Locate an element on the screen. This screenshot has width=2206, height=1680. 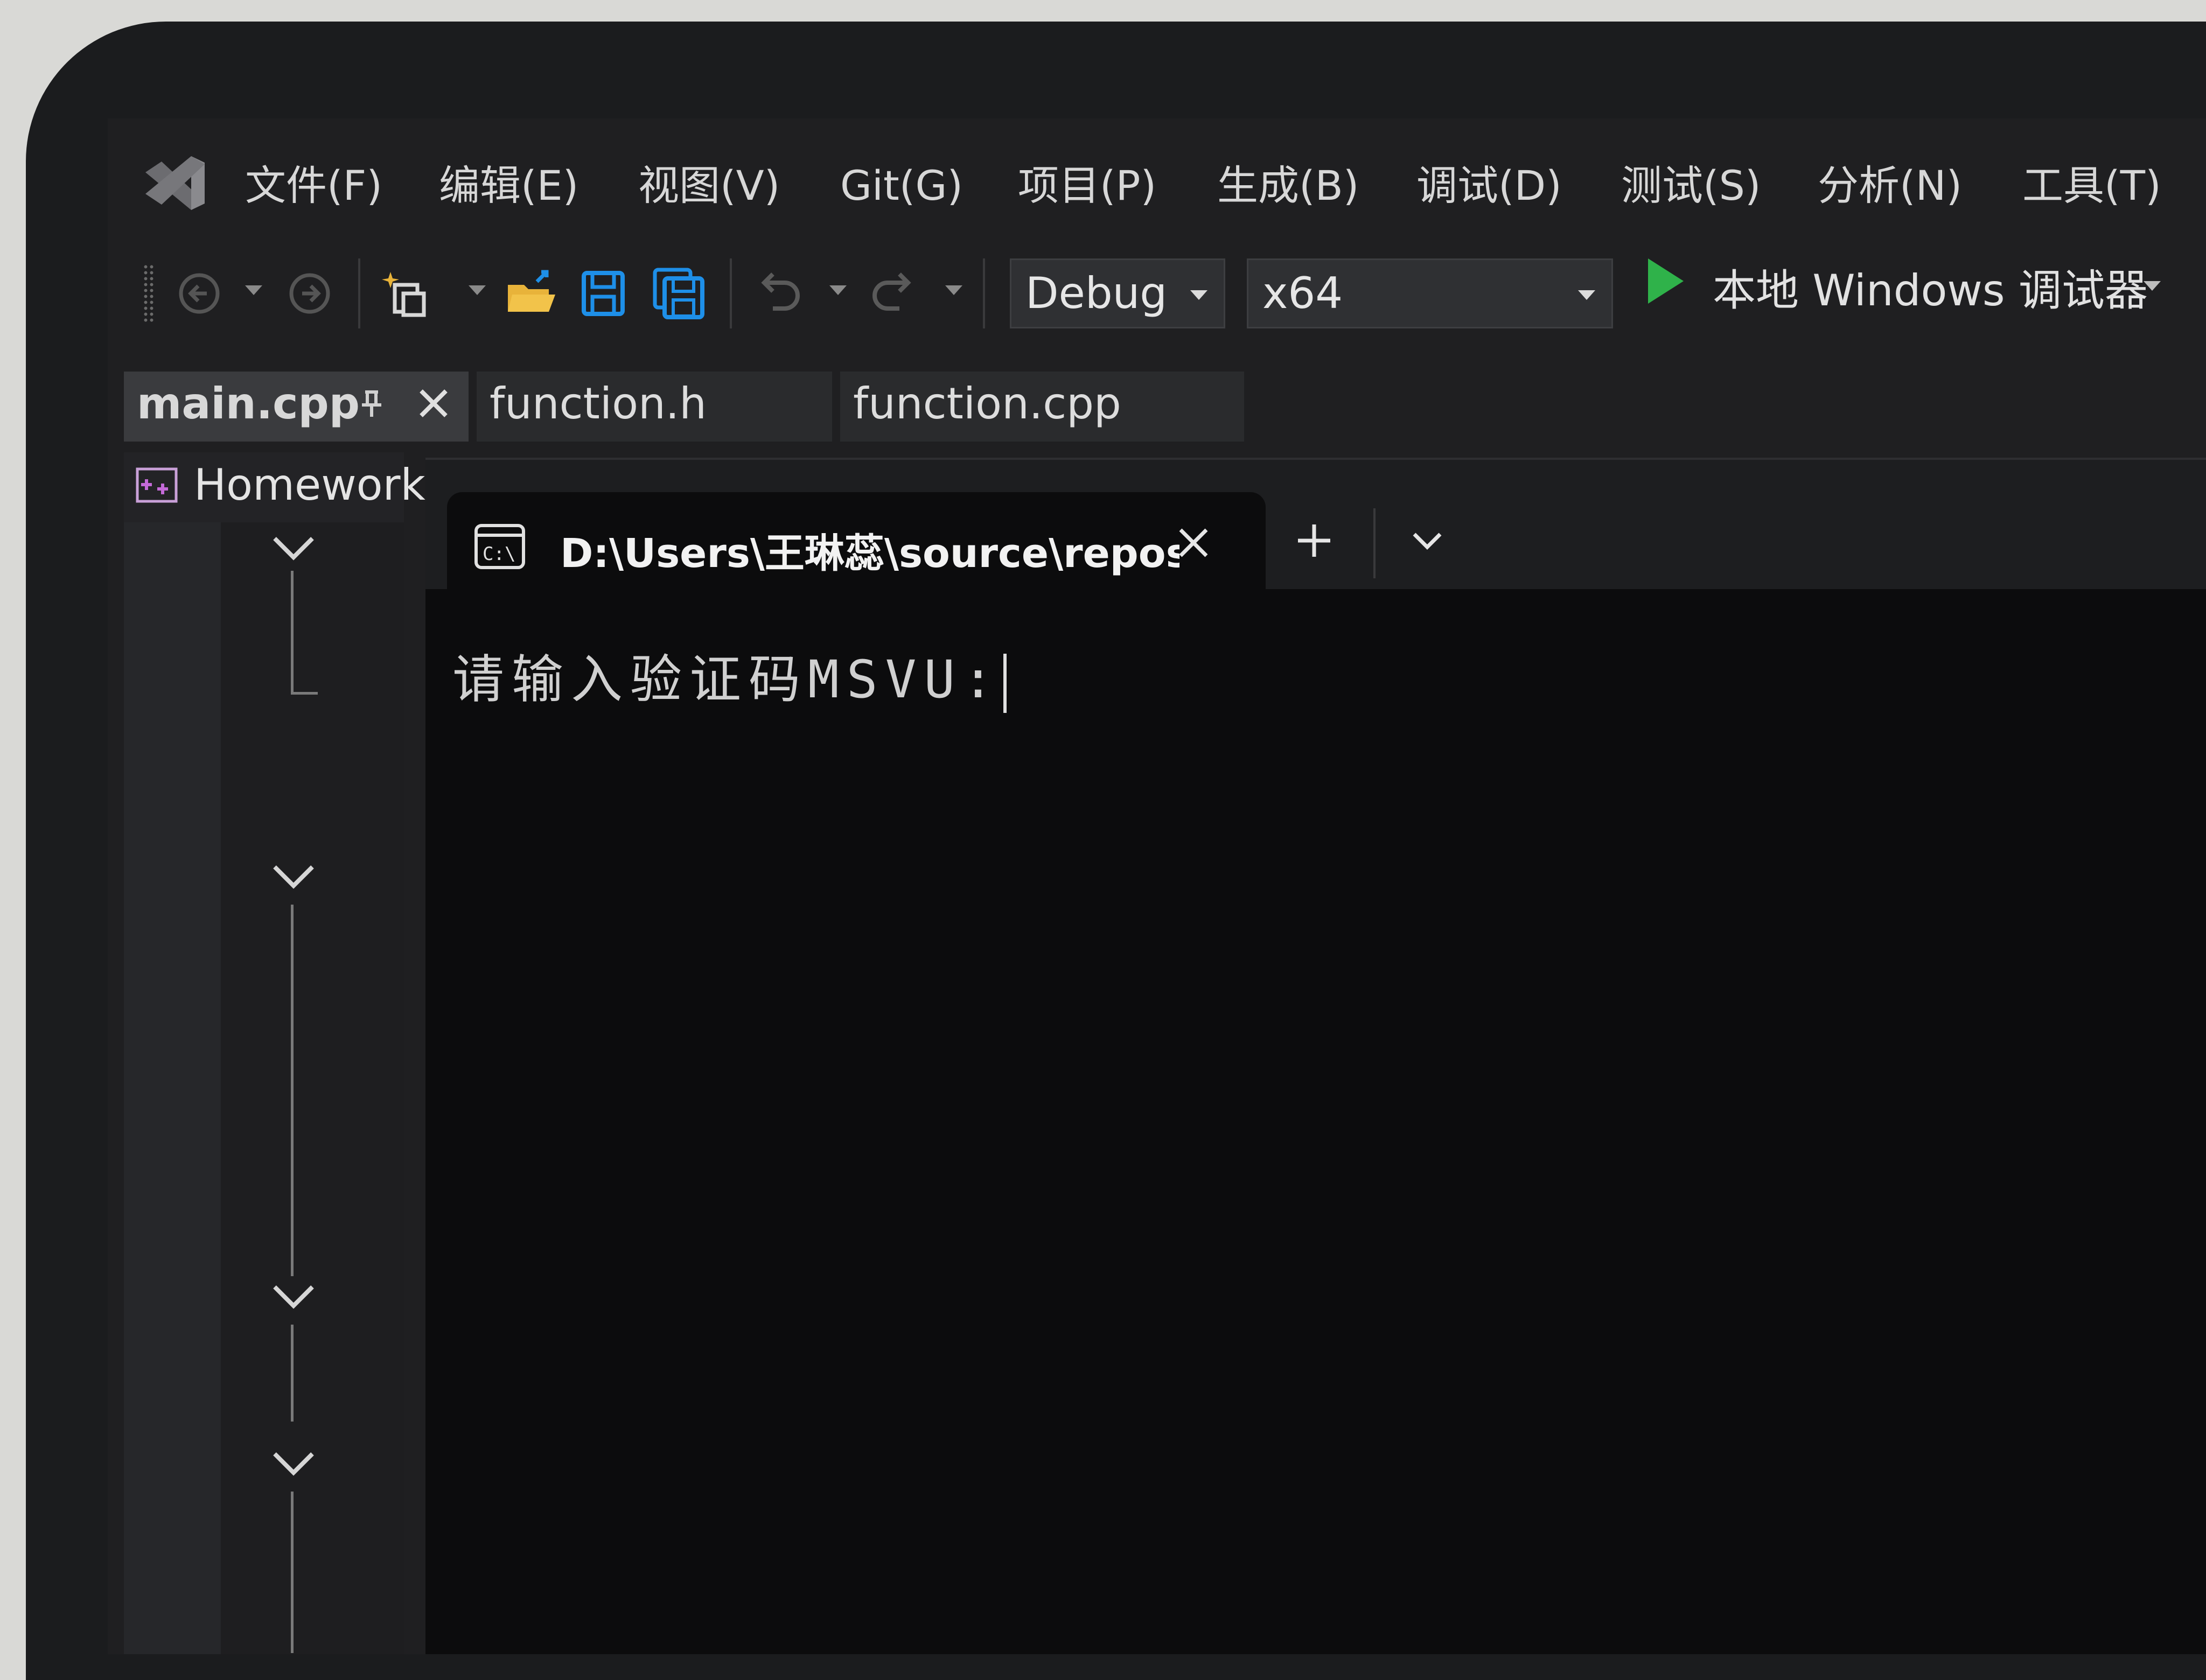
new-project-icon is located at coordinates (407, 293).